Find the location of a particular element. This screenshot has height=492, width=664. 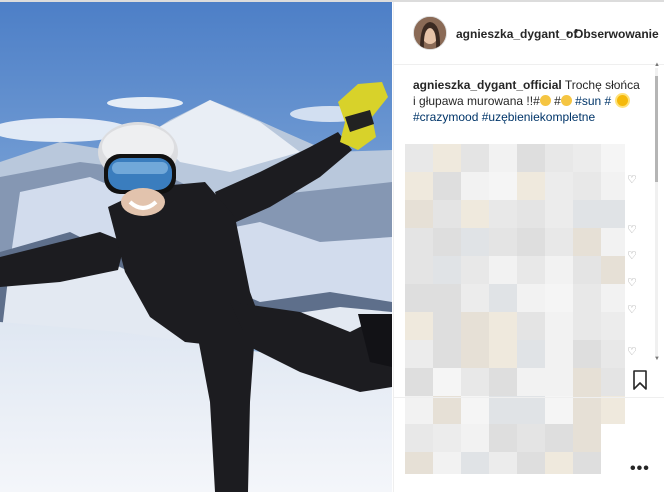

grin-emoji-icon is located at coordinates (545, 100).